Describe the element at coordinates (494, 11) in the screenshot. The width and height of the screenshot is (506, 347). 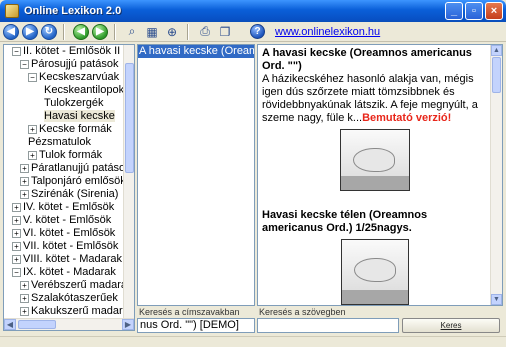
I see `close-button: ×` at that location.